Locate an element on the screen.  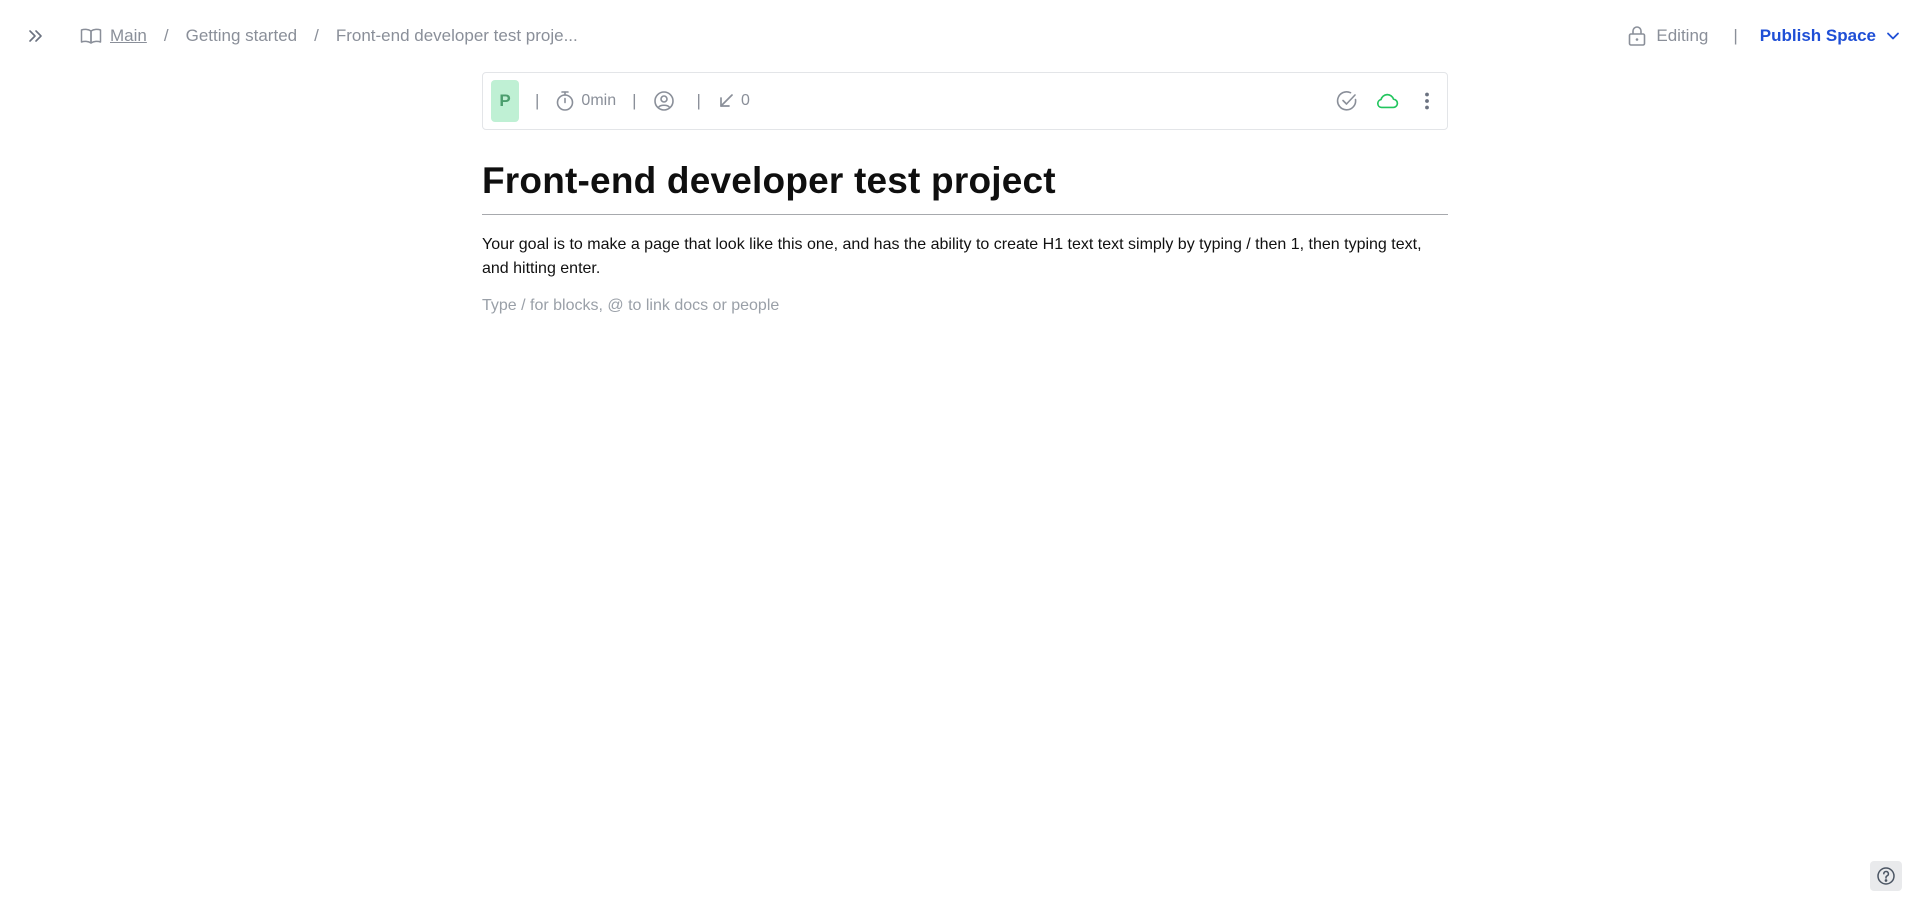
sync-status-button is located at coordinates (1387, 101).